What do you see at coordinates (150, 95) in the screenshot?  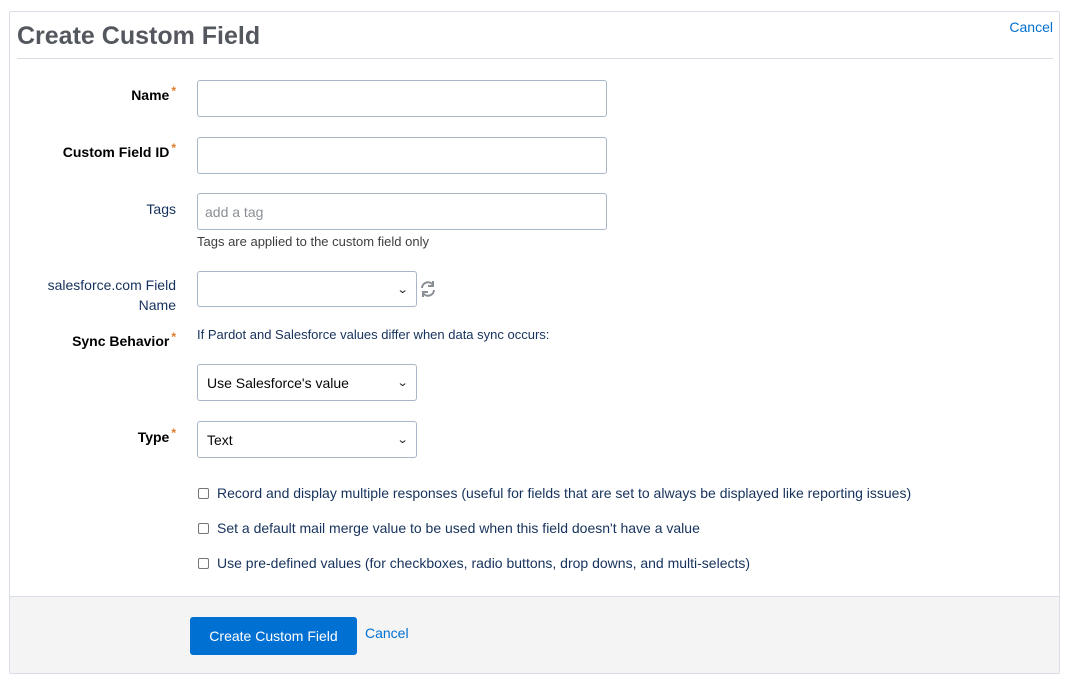 I see `name-label-text: Name` at bounding box center [150, 95].